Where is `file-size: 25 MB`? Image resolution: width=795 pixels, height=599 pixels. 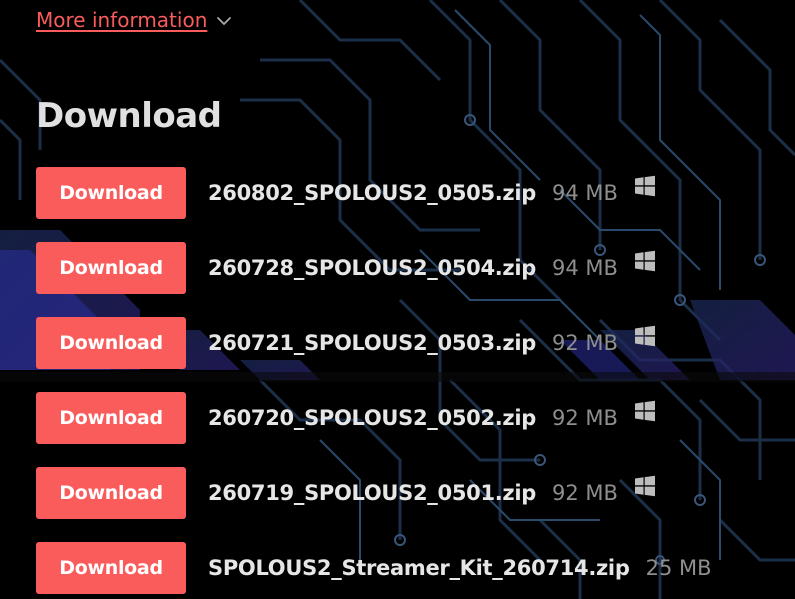
file-size: 25 MB is located at coordinates (678, 568).